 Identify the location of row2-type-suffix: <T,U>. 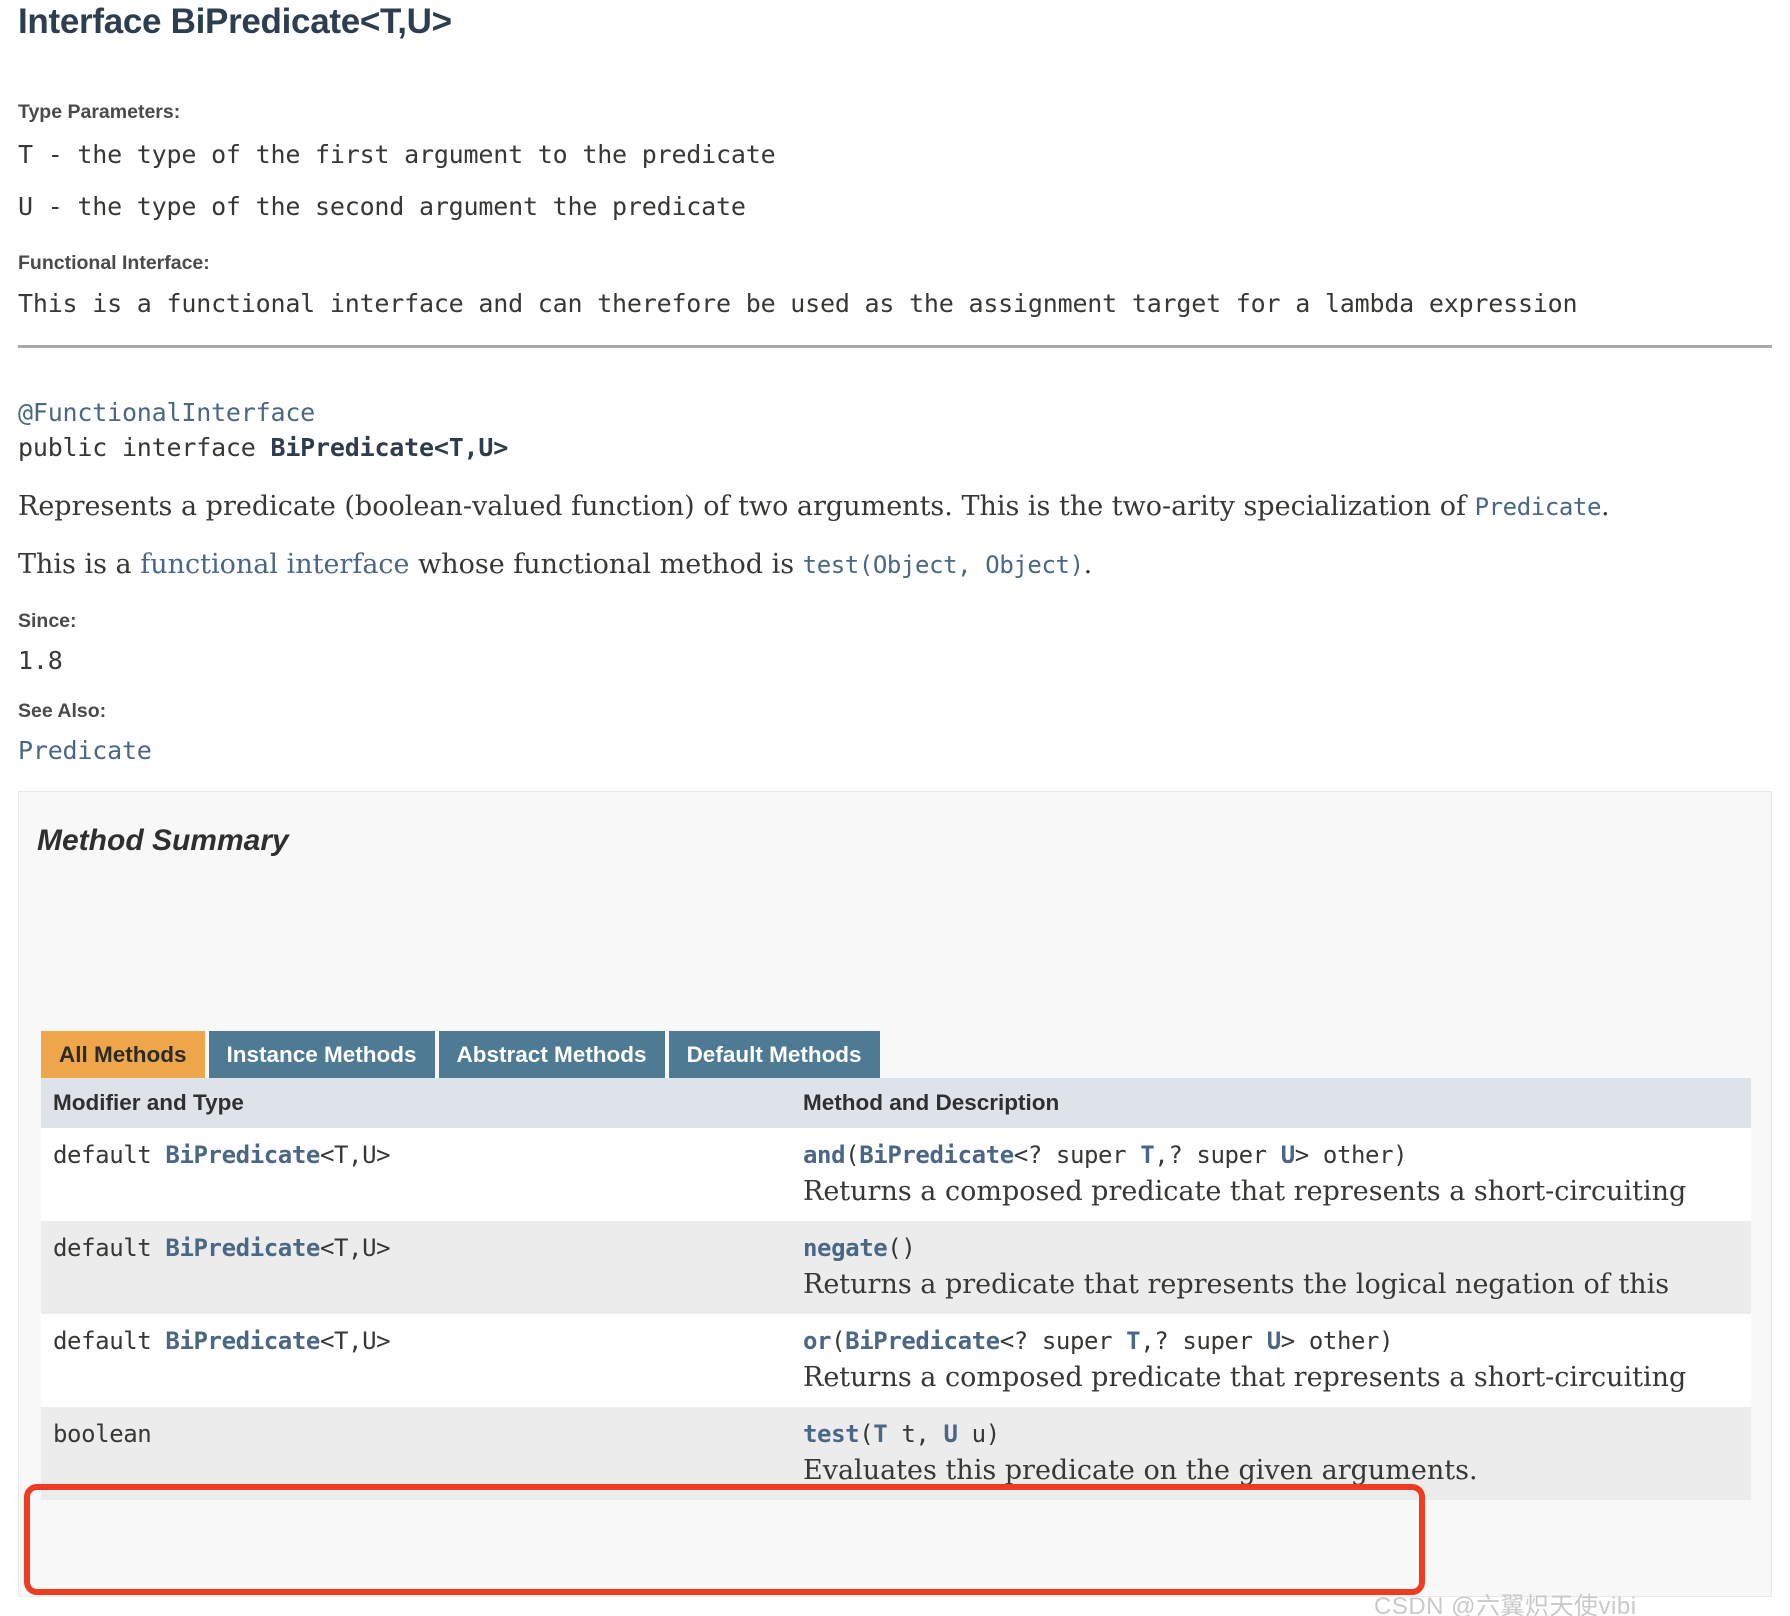
(355, 1341).